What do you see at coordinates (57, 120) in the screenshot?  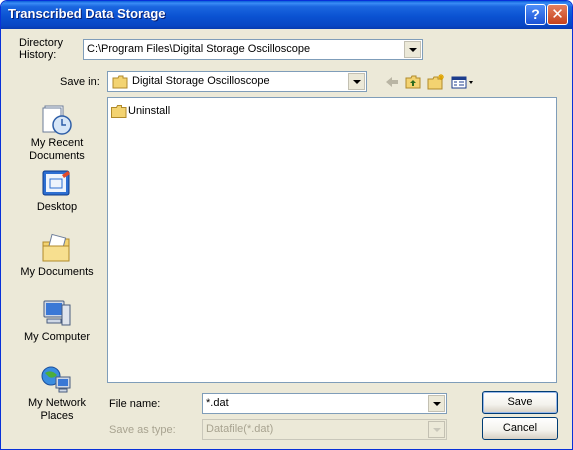 I see `recent-documents-icon` at bounding box center [57, 120].